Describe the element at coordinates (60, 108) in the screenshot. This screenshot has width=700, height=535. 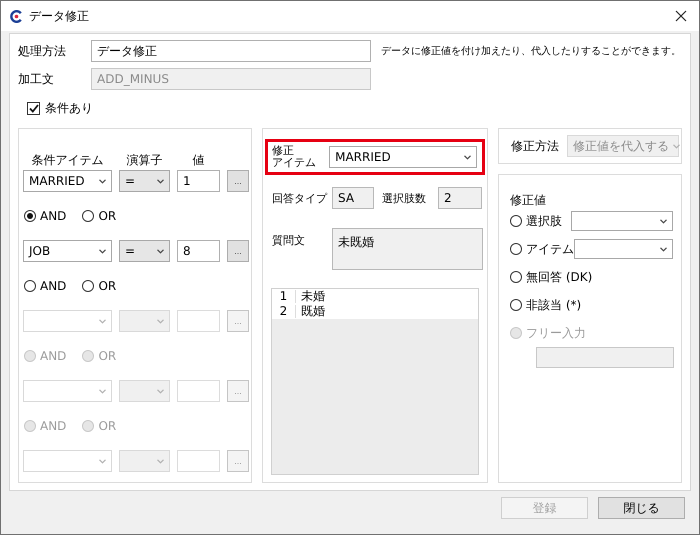
I see `checkbox: 条件あり` at that location.